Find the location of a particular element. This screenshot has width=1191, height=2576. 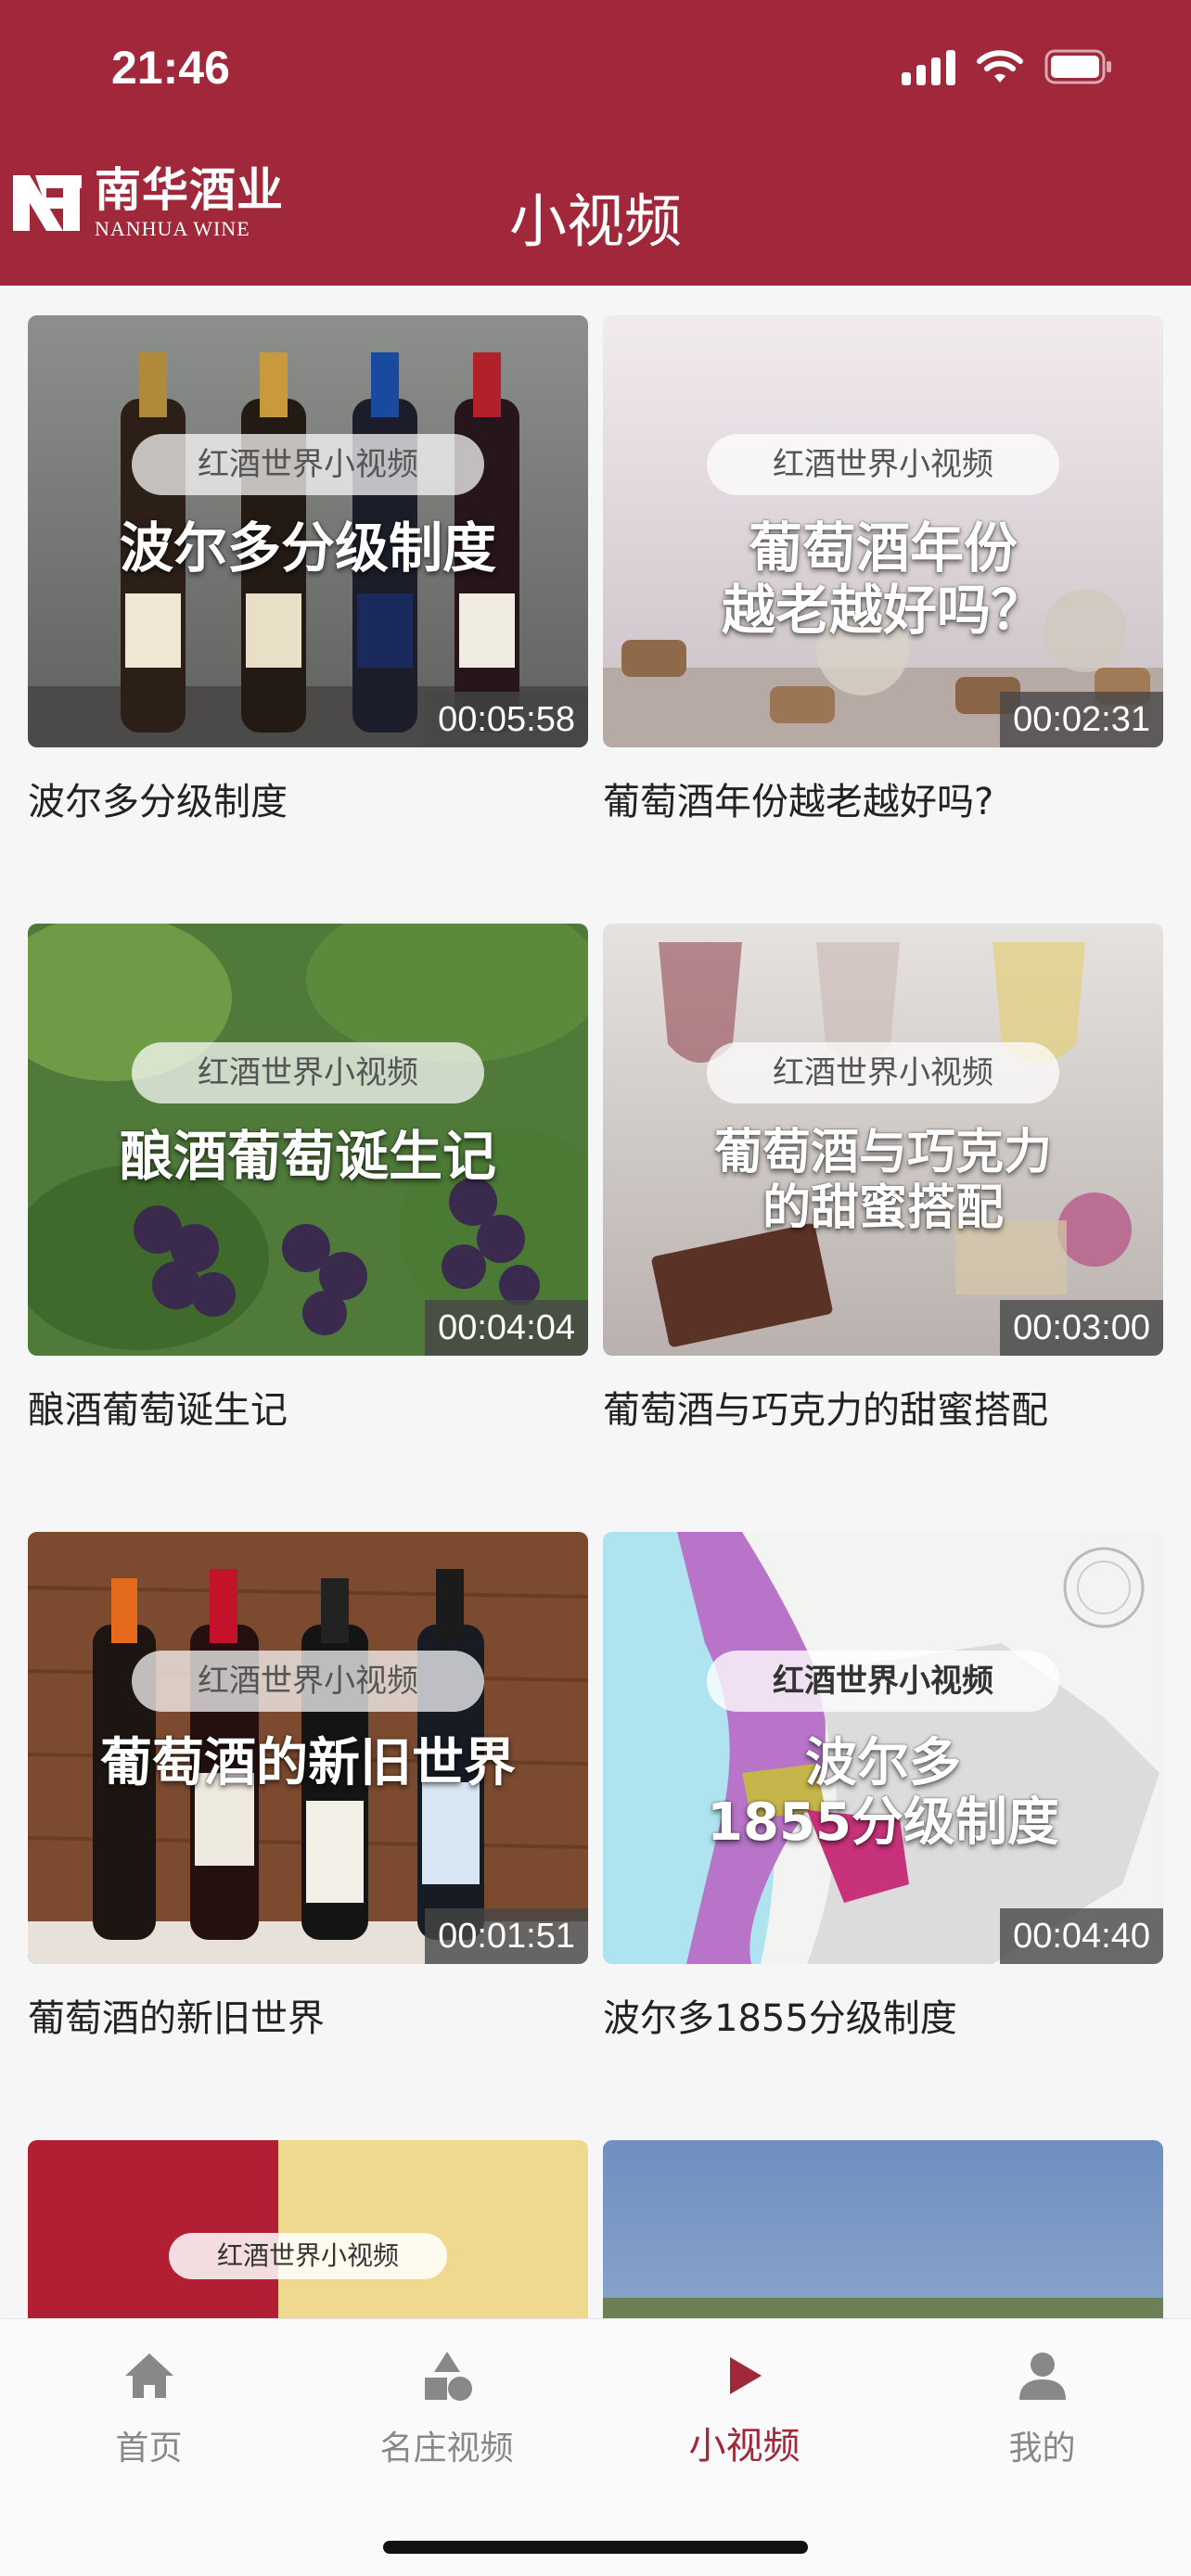

video-card: 红酒世界小视频 葡萄酒的新旧世界 00:01:51 葡萄酒的新旧世界 is located at coordinates (308, 1787).